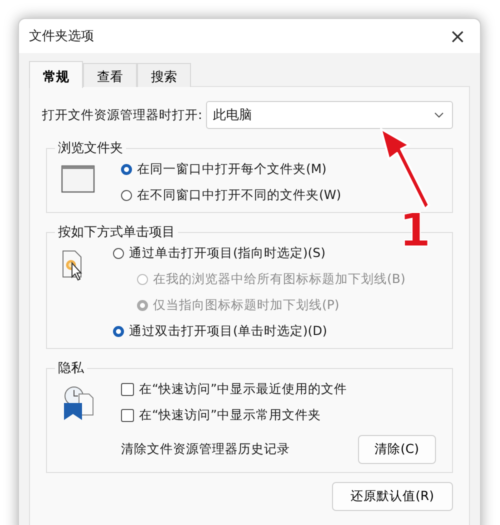  I want to click on window-title: 文件夹选项, so click(61, 36).